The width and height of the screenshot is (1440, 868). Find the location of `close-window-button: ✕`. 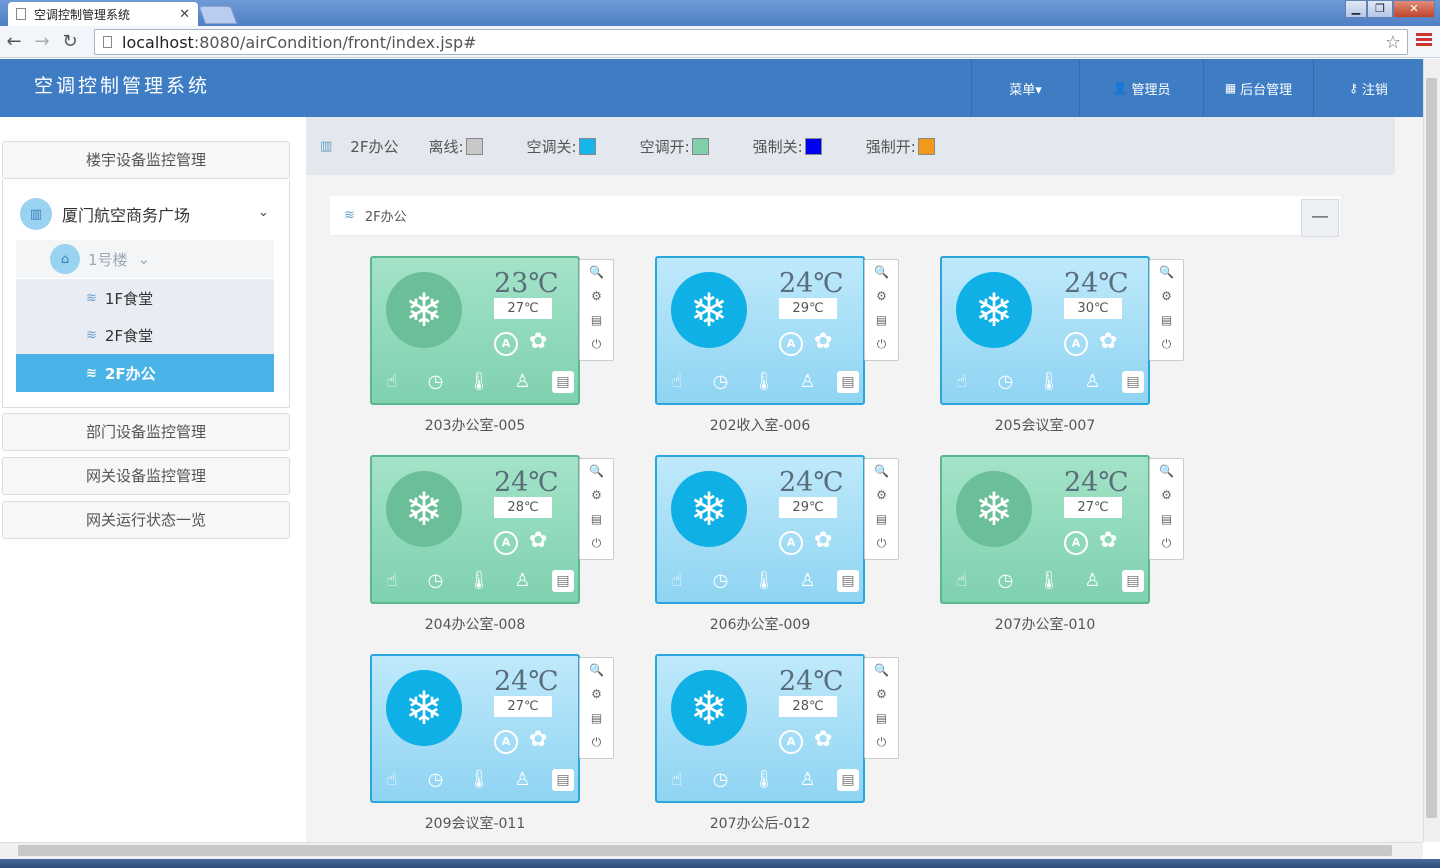

close-window-button: ✕ is located at coordinates (1414, 9).